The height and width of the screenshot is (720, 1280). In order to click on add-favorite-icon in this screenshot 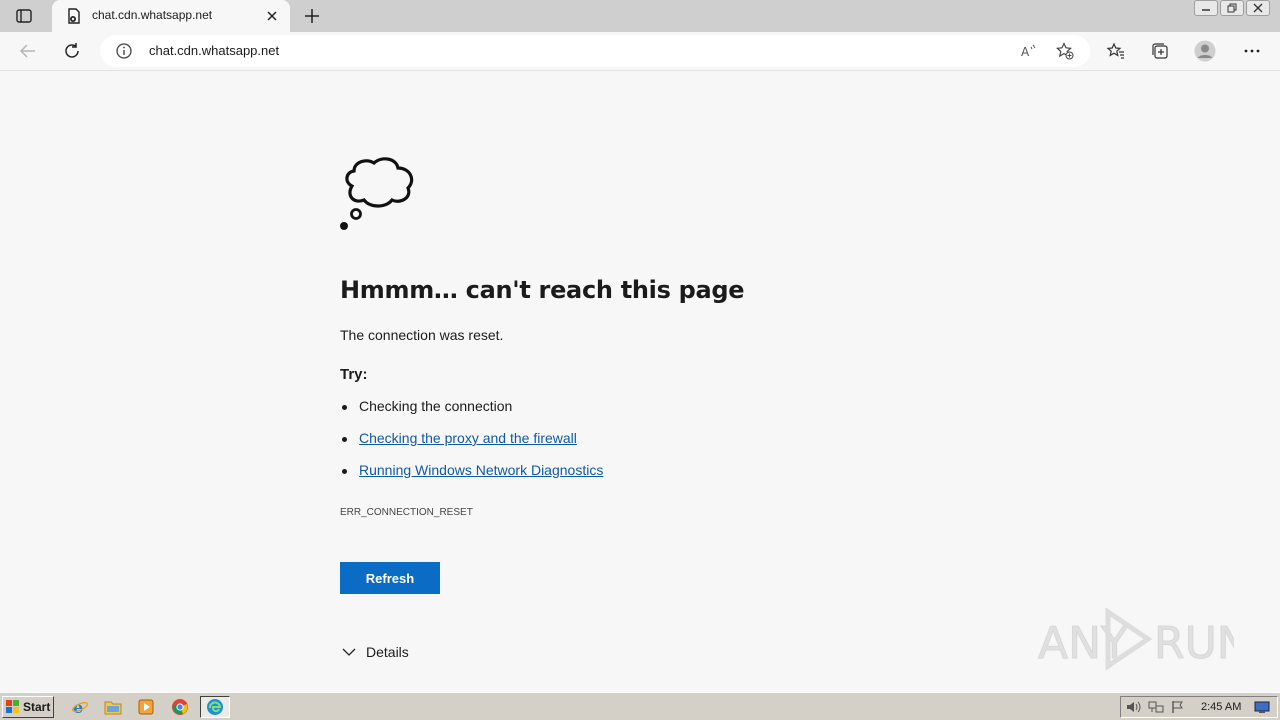, I will do `click(1065, 51)`.